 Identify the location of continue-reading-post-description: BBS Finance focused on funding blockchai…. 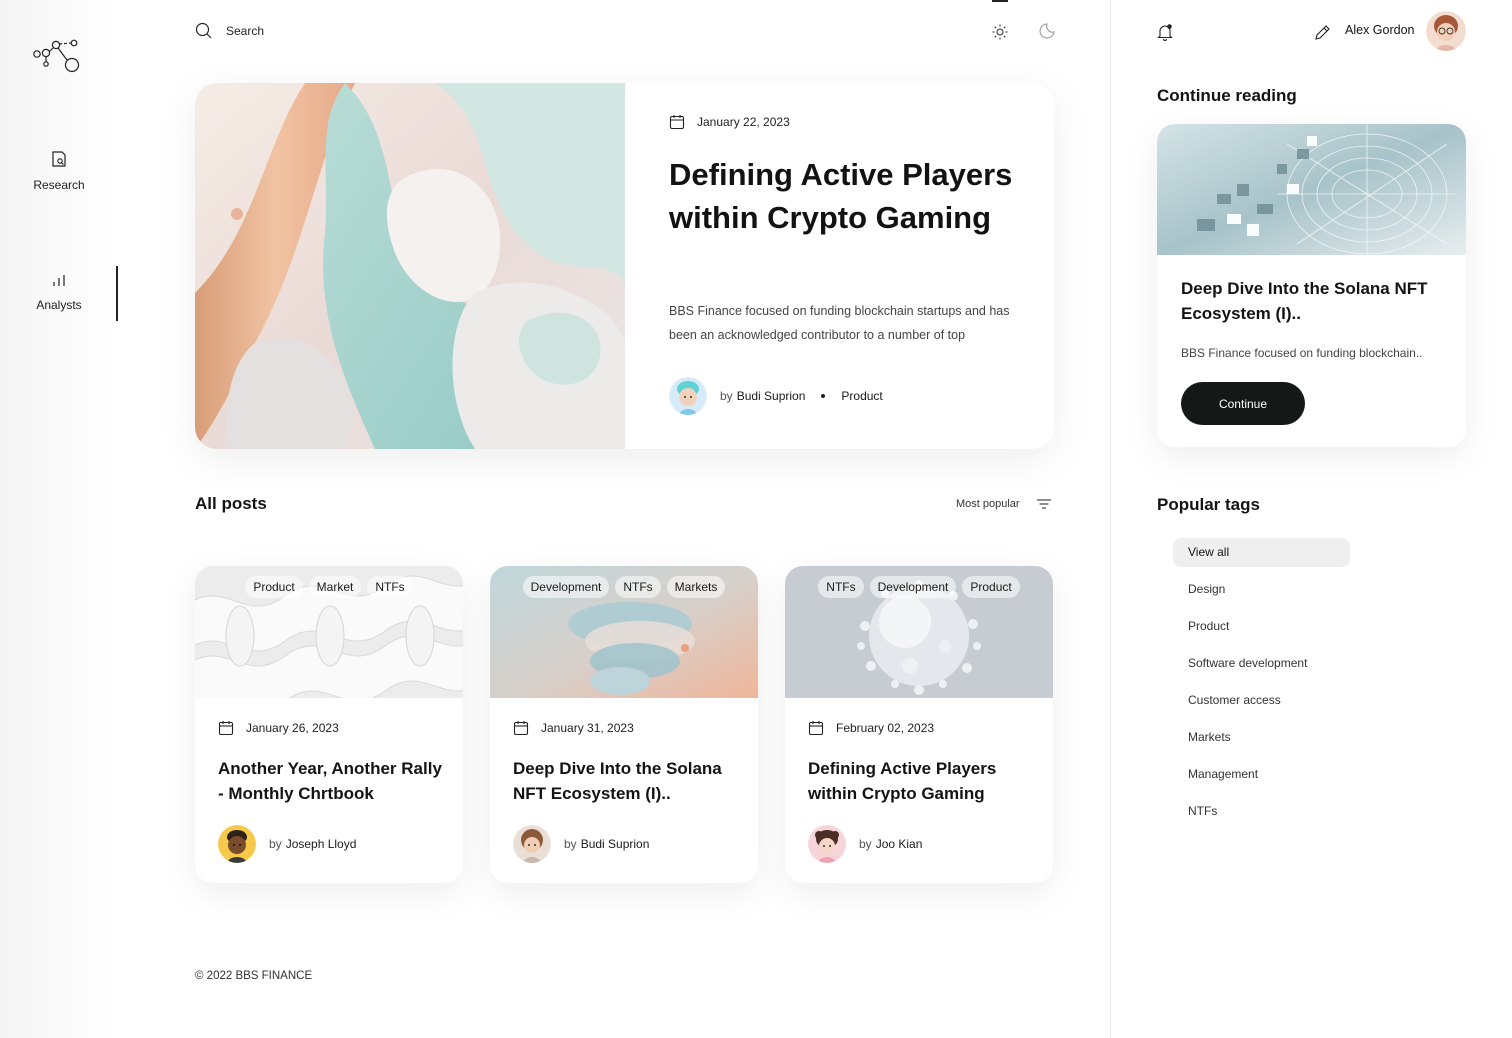
(1302, 353).